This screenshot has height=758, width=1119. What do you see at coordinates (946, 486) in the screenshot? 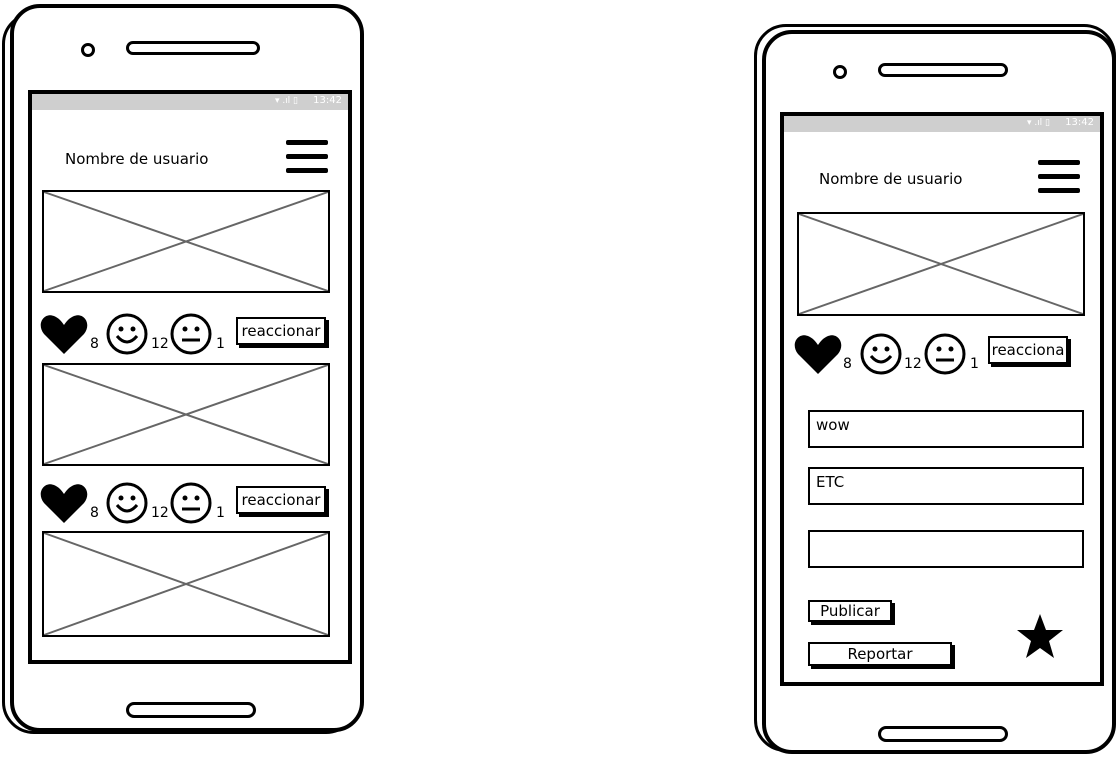
I see `comment-field: ETC` at bounding box center [946, 486].